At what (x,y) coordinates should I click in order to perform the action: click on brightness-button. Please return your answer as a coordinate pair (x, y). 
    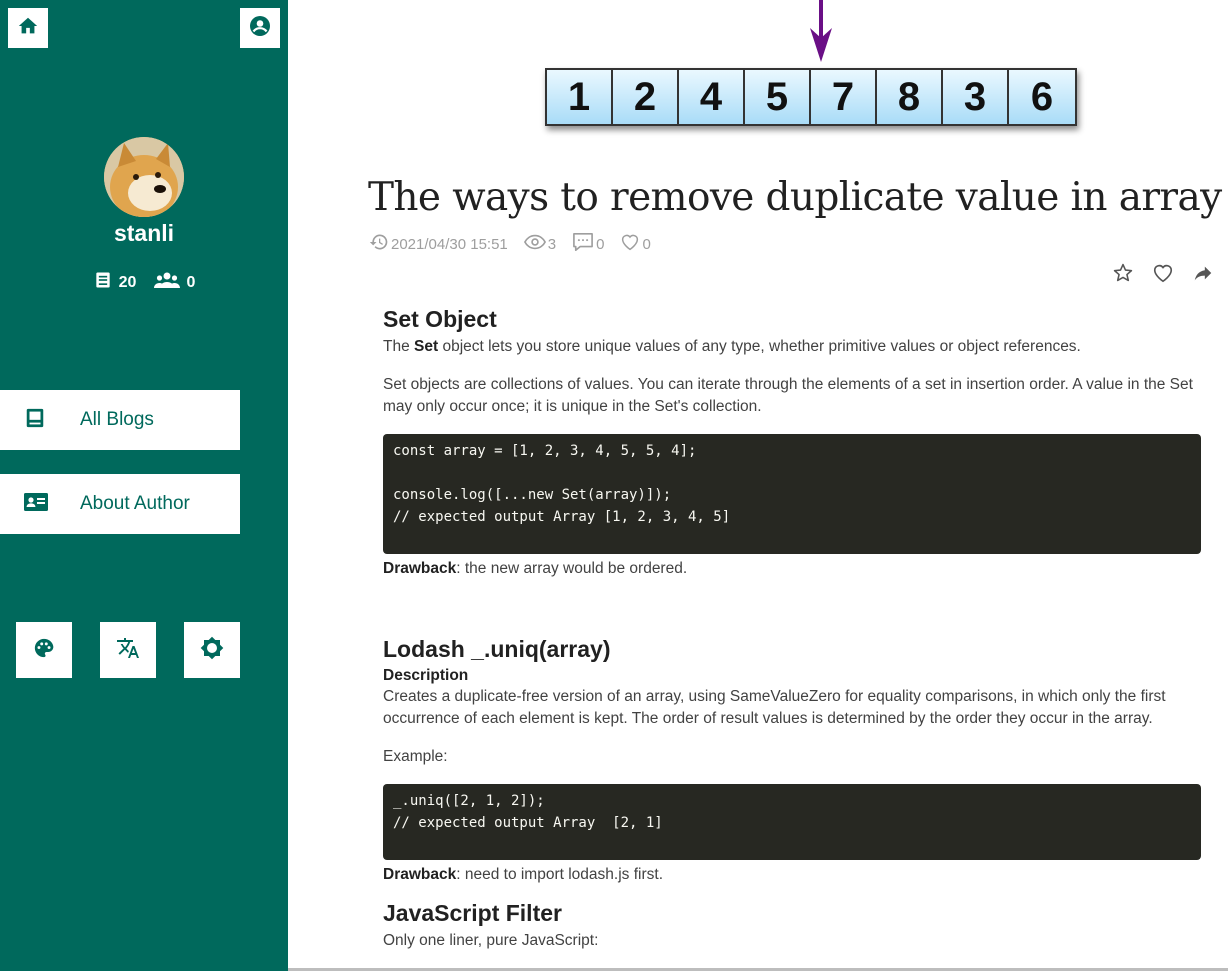
    Looking at the image, I should click on (212, 650).